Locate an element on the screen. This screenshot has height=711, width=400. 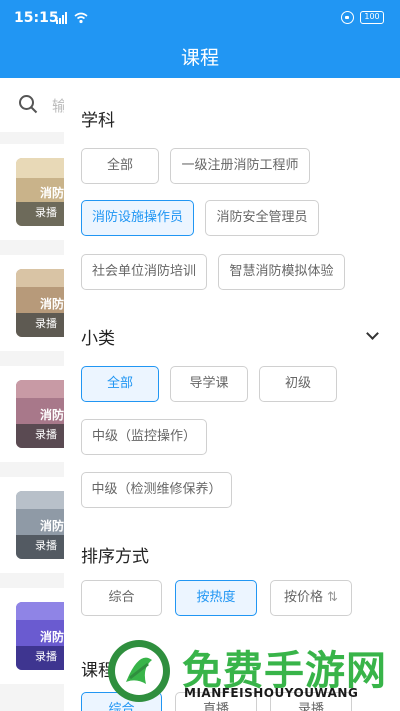
subcategory-section-title: 小类 is located at coordinates (98, 339).